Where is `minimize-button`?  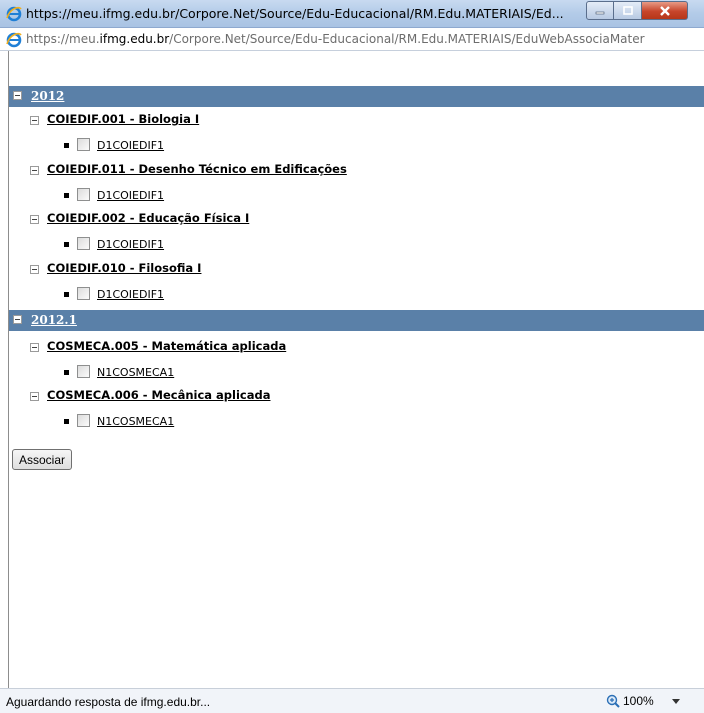
minimize-button is located at coordinates (600, 10).